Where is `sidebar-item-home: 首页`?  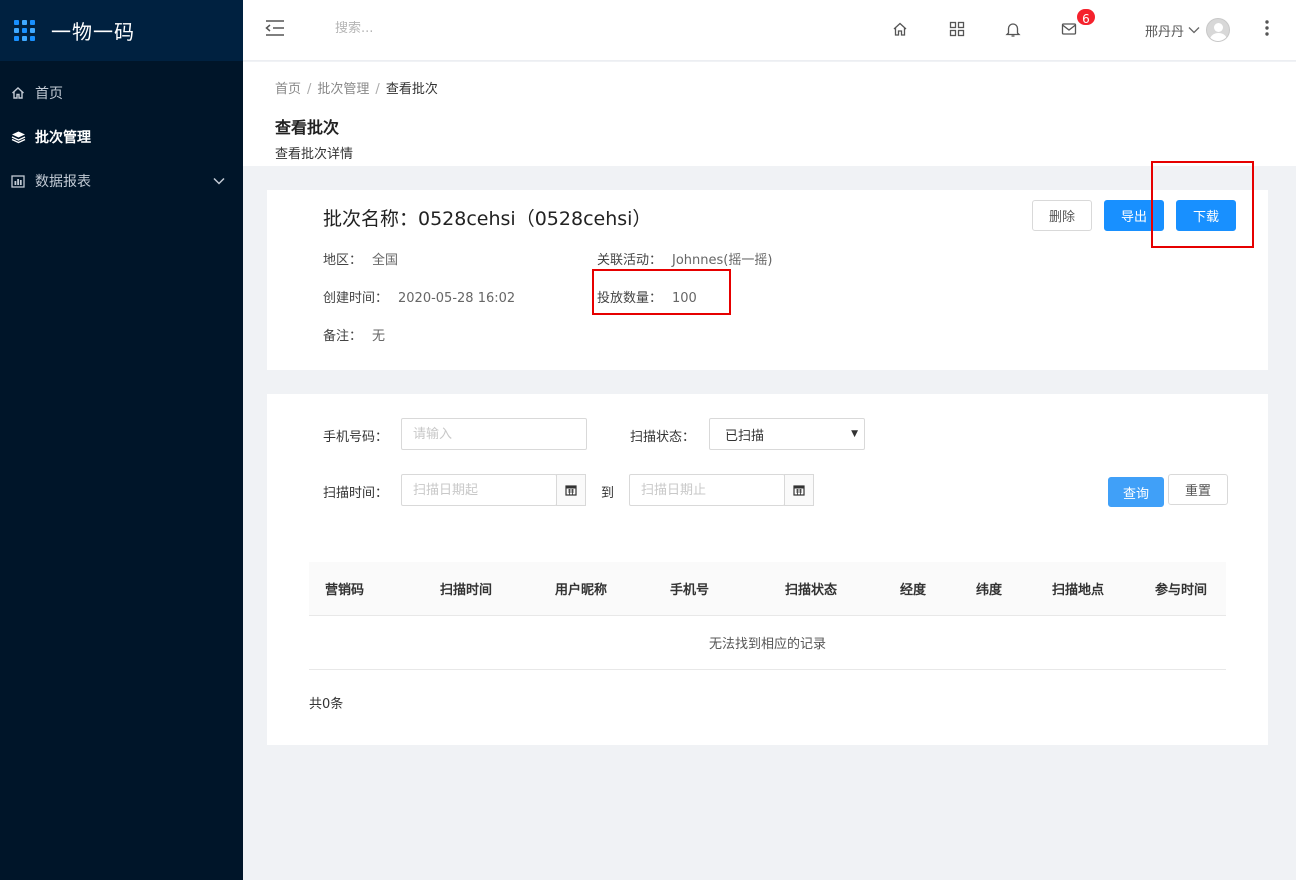
sidebar-item-home: 首页 is located at coordinates (121, 93).